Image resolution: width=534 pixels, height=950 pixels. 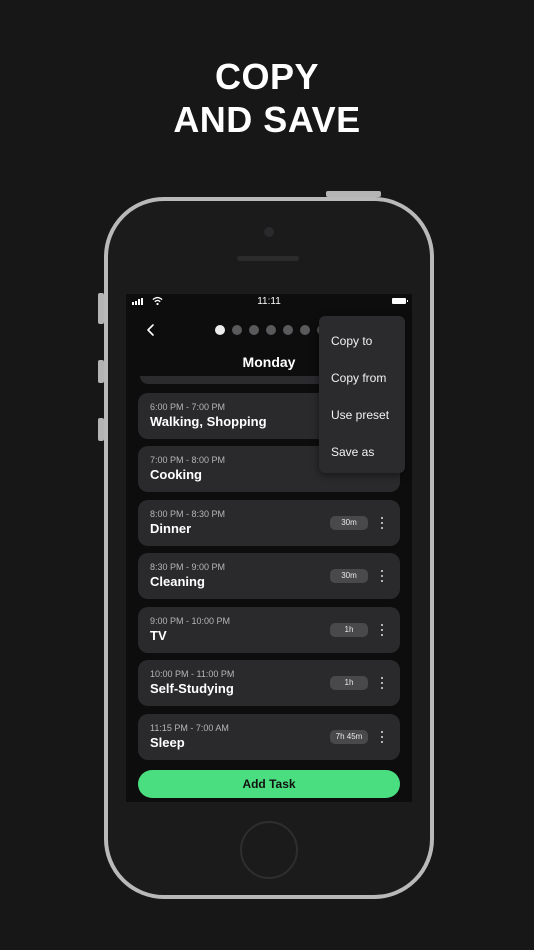 I want to click on status-bar: 11:11, so click(x=269, y=302).